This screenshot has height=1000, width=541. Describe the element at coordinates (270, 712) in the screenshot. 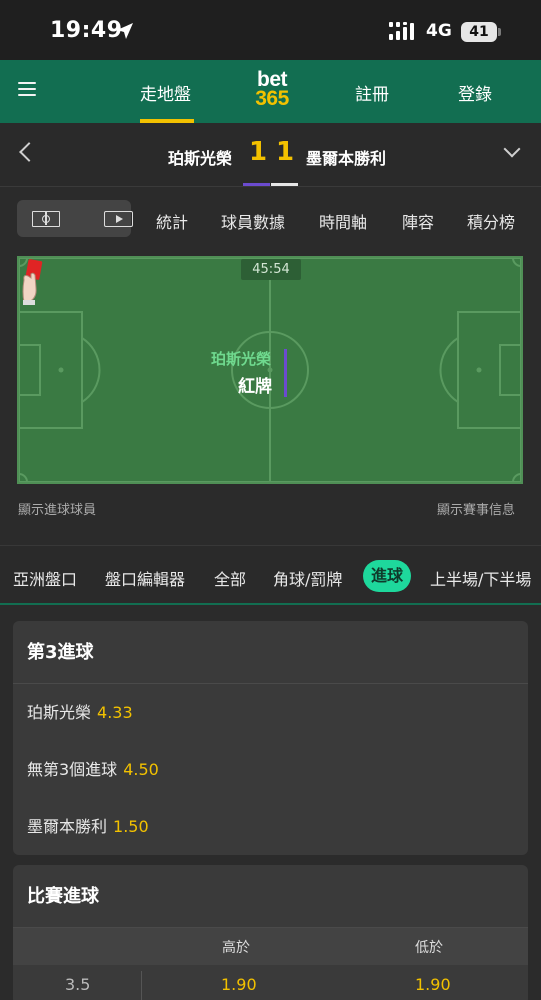

I see `selection-row: 珀斯光榮 4.33` at that location.